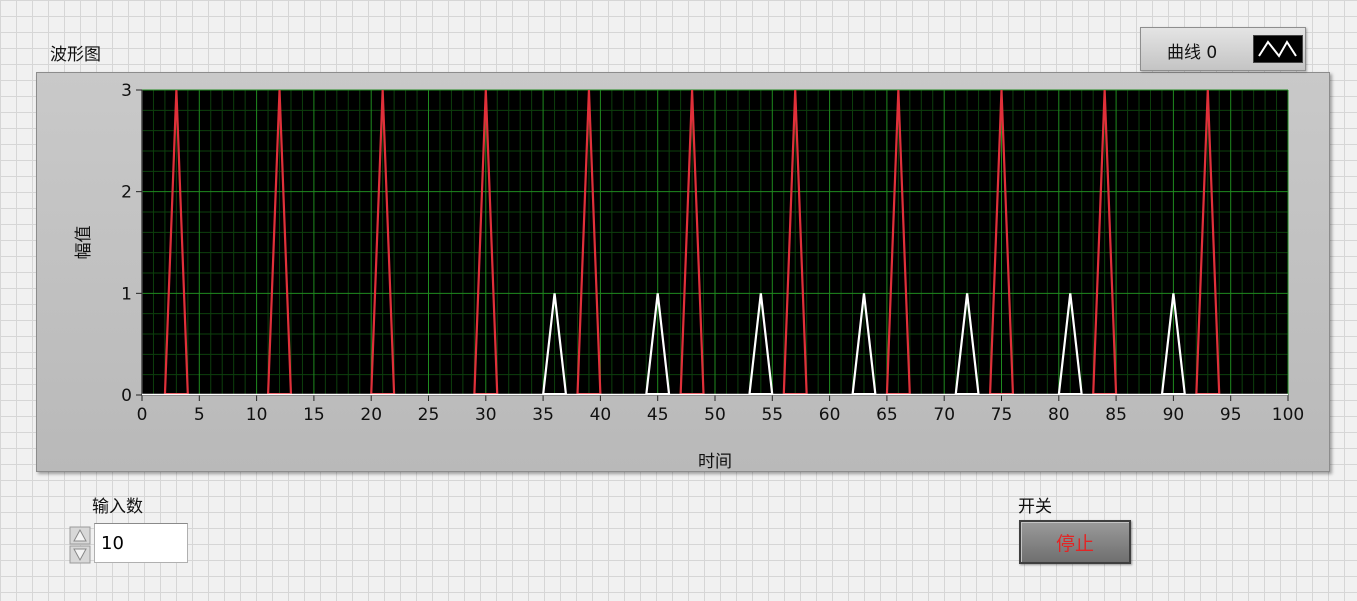 The height and width of the screenshot is (601, 1357). What do you see at coordinates (830, 415) in the screenshot?
I see `x-tick-label: 60` at bounding box center [830, 415].